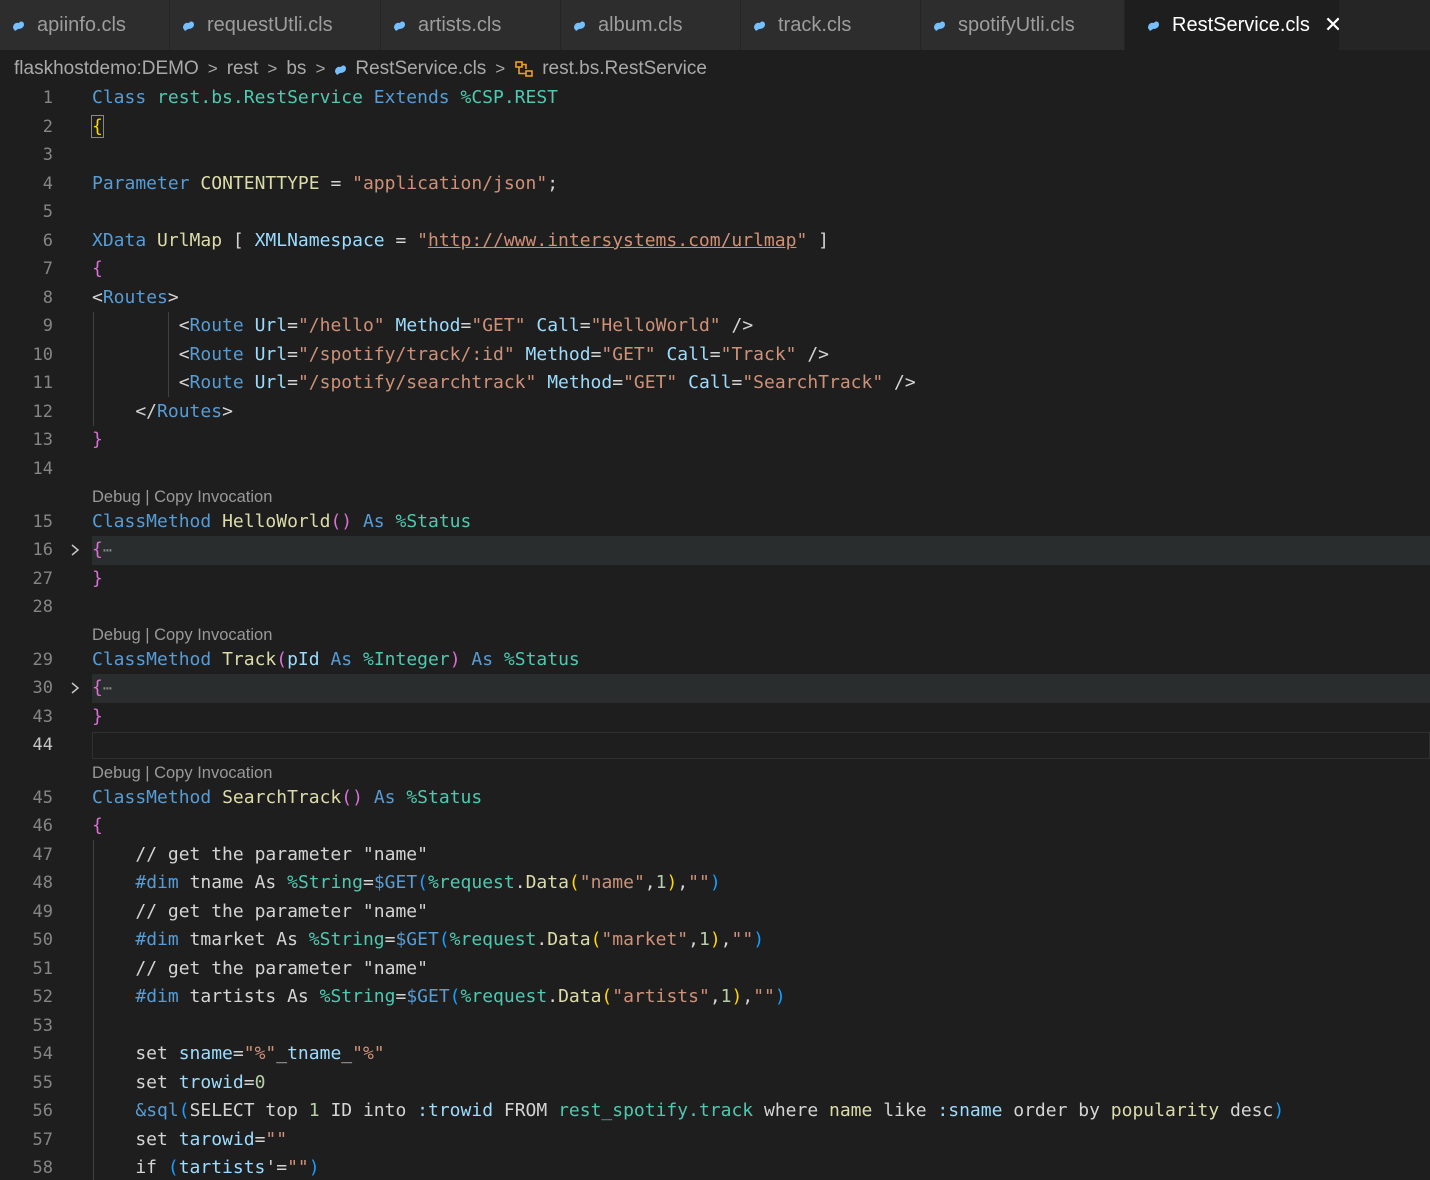  I want to click on line-number: 55, so click(42, 1082).